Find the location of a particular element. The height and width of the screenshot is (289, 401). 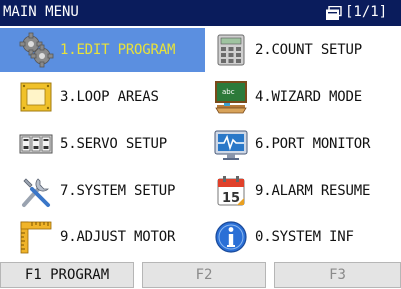

menu-item-system-inf: 0.SYSTEM INF is located at coordinates (303, 237).